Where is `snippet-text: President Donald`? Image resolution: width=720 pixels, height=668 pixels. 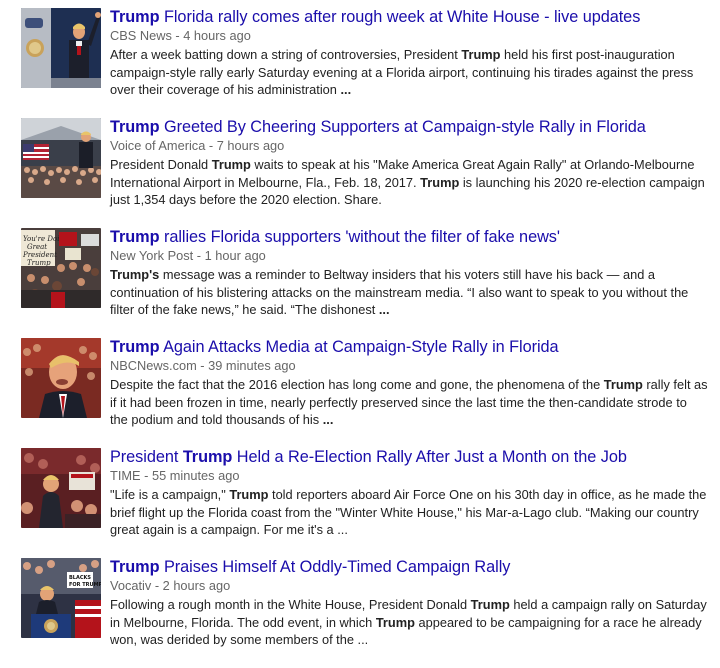
snippet-text: President Donald is located at coordinates (161, 164).